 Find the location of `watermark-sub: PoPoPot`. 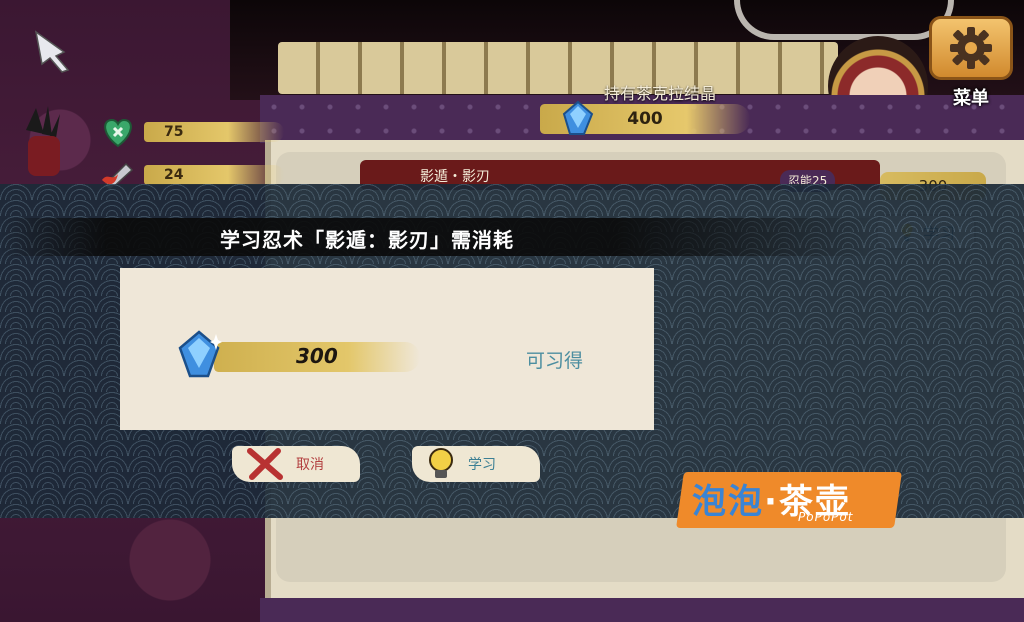

watermark-sub: PoPoPot is located at coordinates (826, 517).